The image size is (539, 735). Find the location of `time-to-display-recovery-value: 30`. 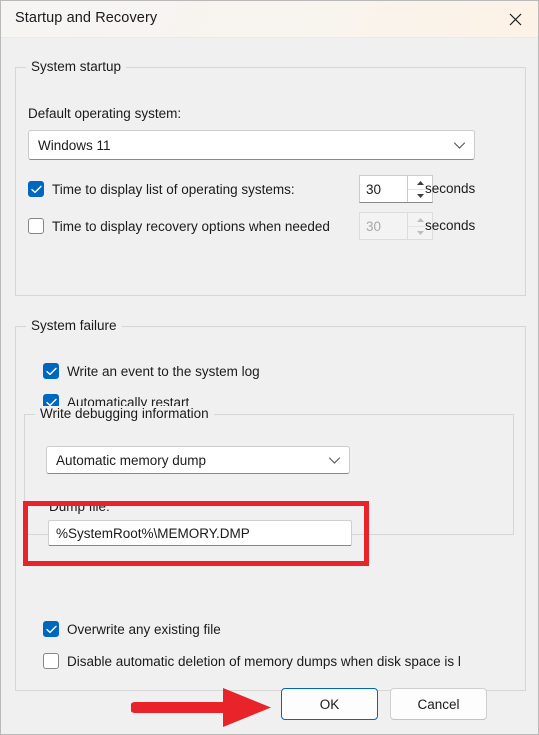

time-to-display-recovery-value: 30 is located at coordinates (383, 226).